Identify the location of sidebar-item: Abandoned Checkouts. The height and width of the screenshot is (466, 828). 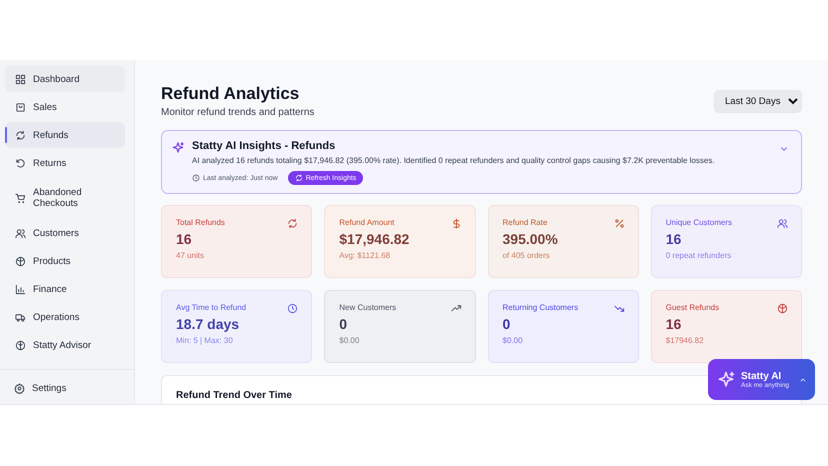
(65, 198).